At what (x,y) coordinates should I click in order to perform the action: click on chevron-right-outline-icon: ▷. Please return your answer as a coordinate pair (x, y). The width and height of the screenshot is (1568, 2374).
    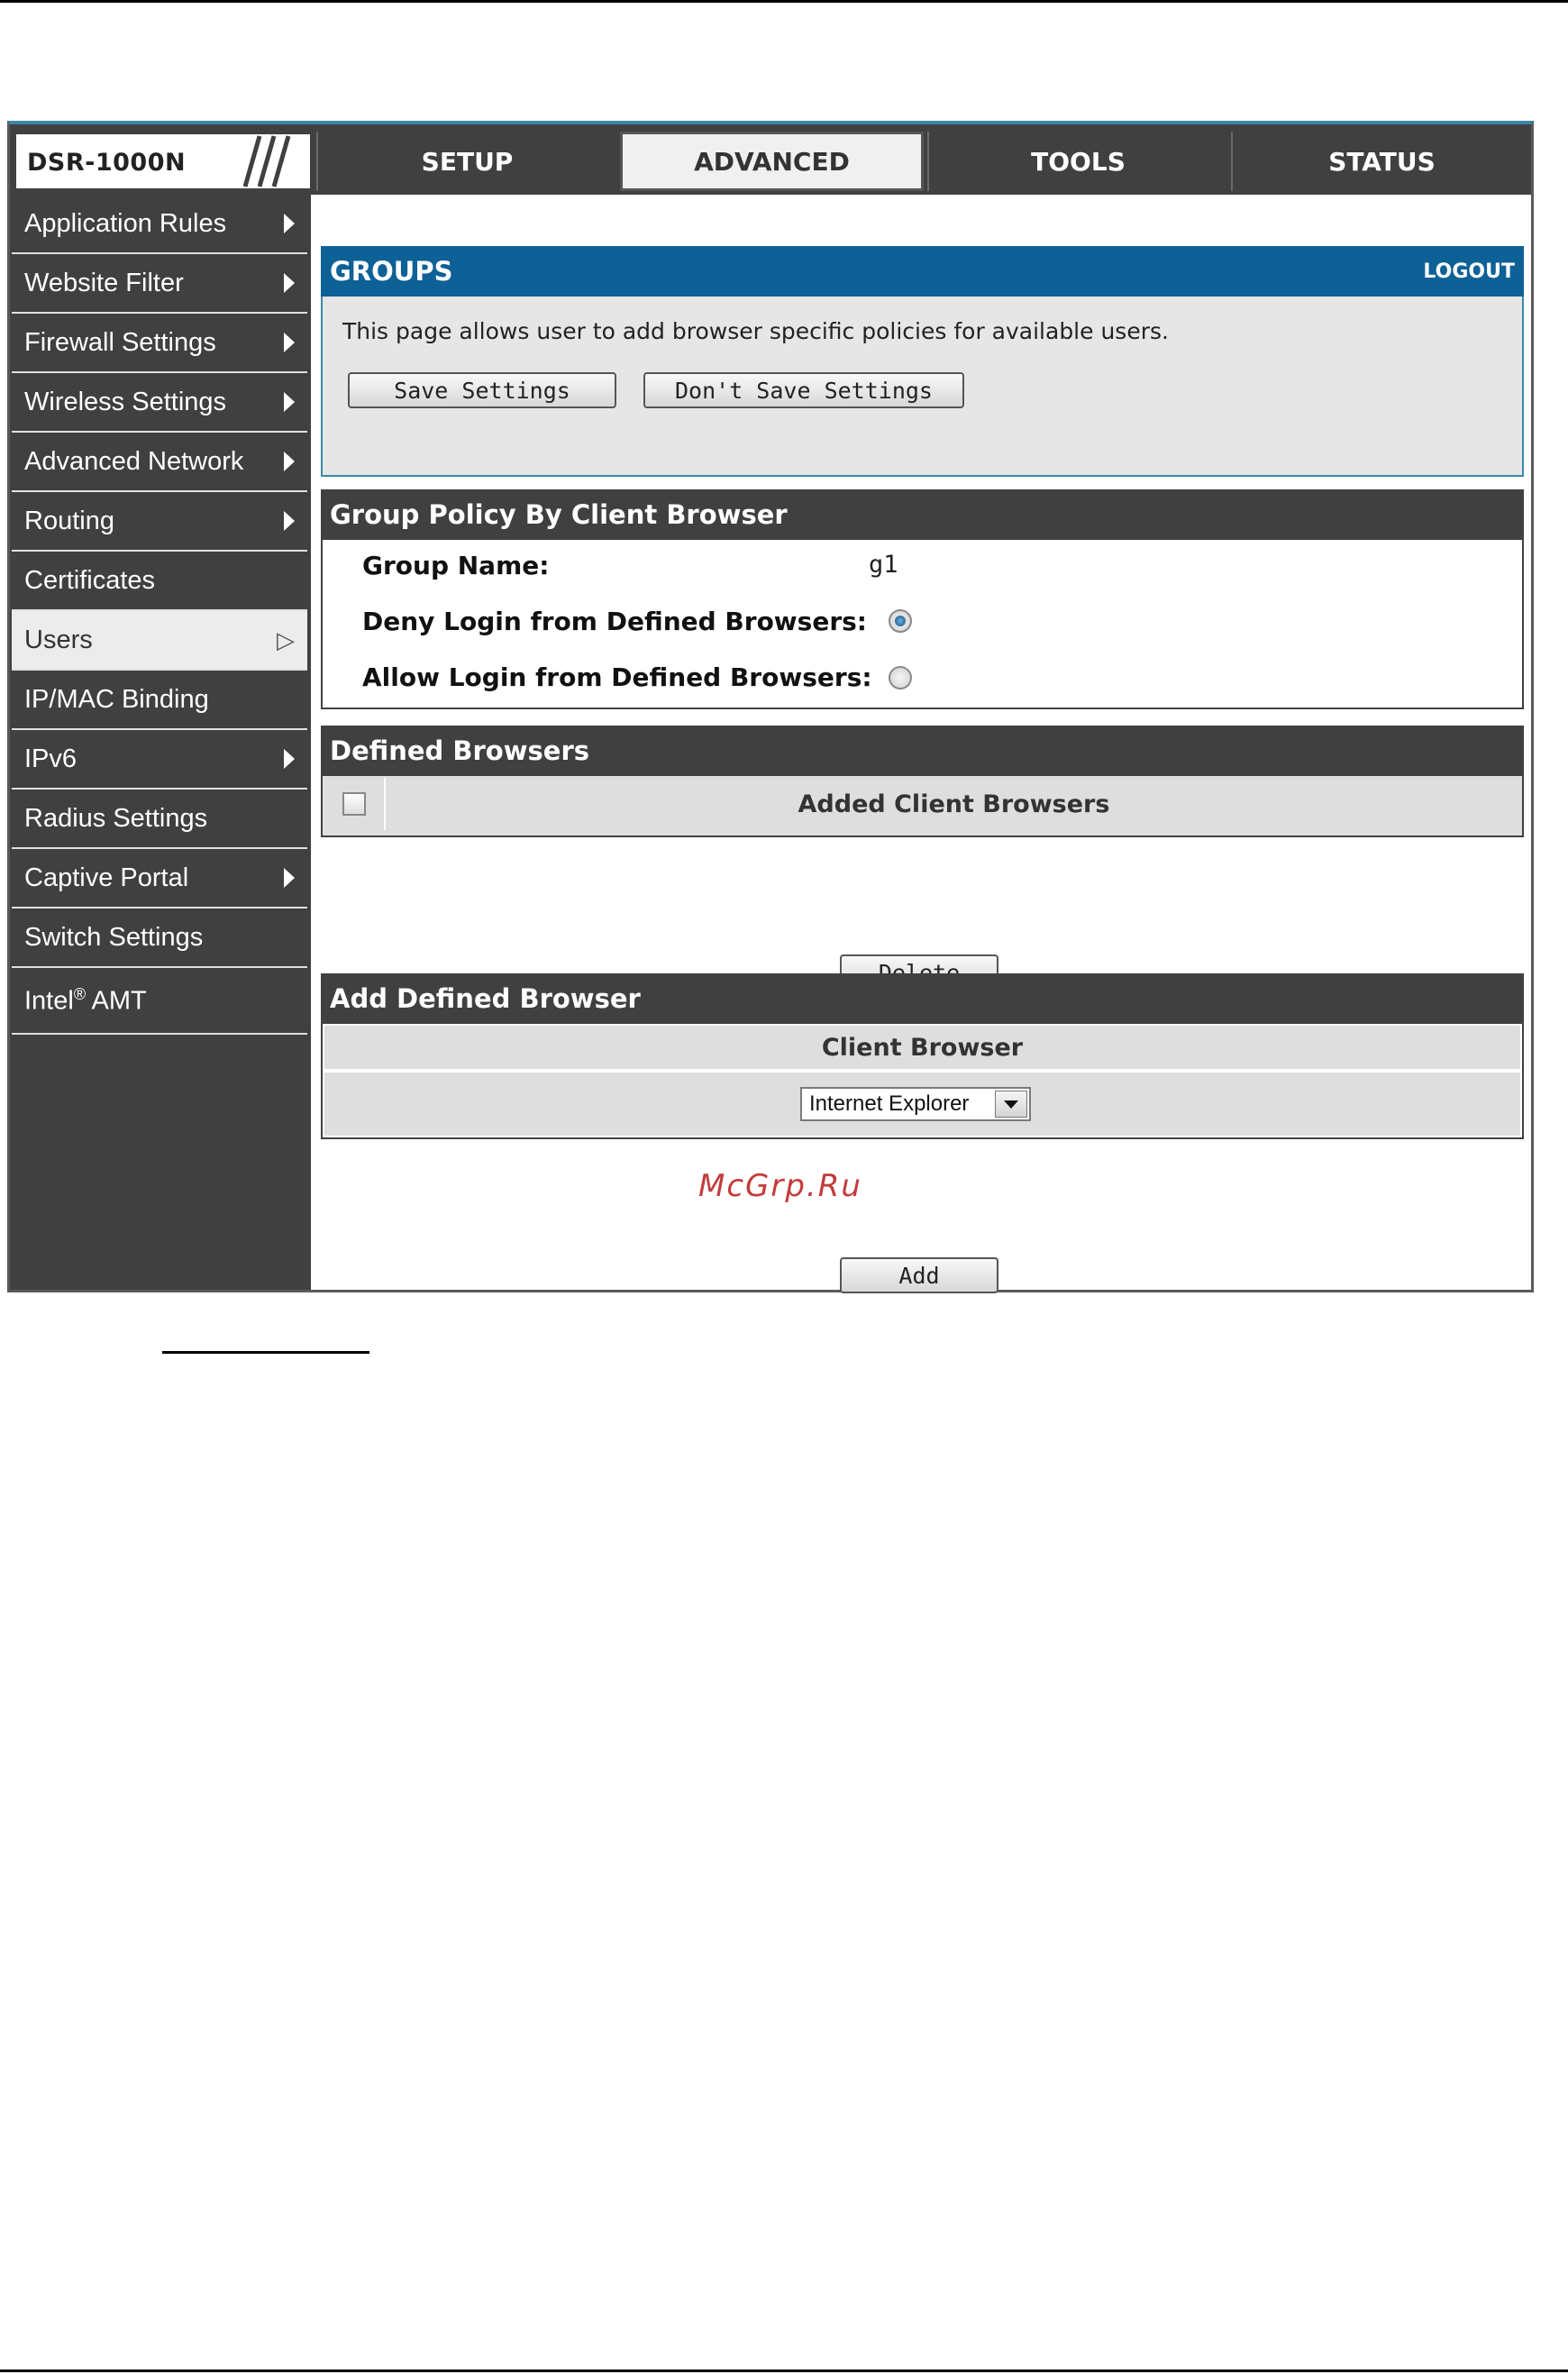
    Looking at the image, I should click on (286, 639).